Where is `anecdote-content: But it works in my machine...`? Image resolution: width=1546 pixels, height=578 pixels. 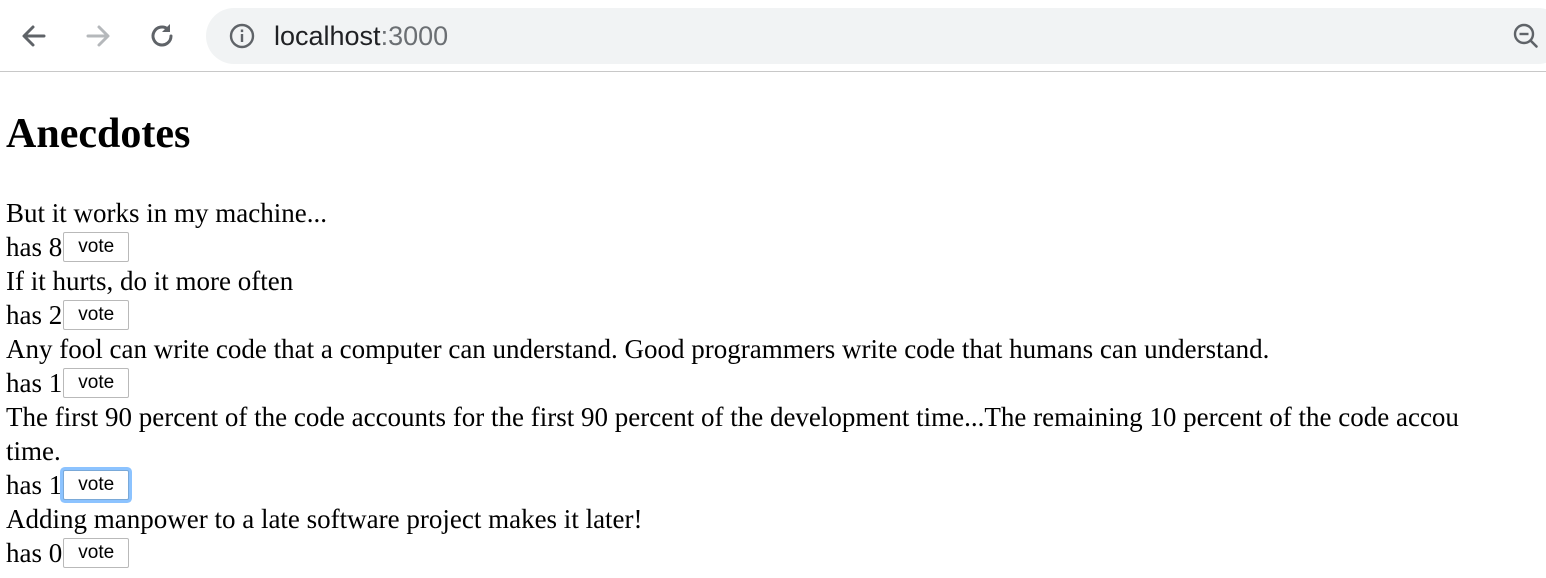
anecdote-content: But it works in my machine... is located at coordinates (166, 213).